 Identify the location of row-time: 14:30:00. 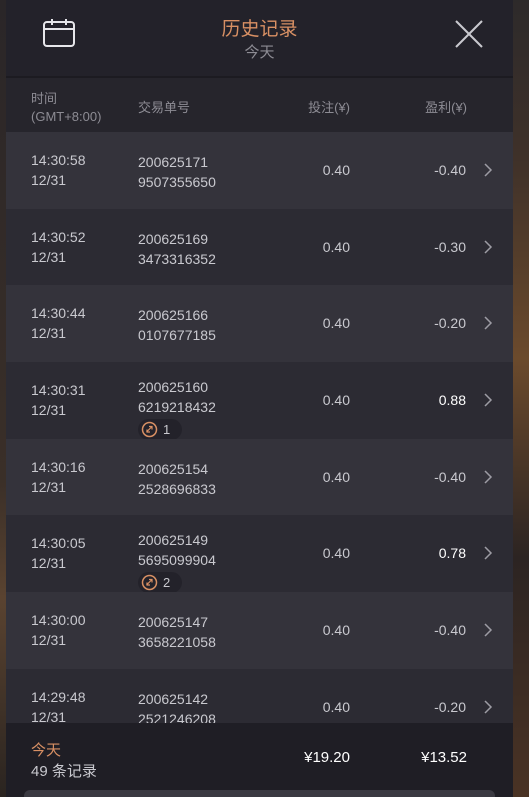
(58, 620).